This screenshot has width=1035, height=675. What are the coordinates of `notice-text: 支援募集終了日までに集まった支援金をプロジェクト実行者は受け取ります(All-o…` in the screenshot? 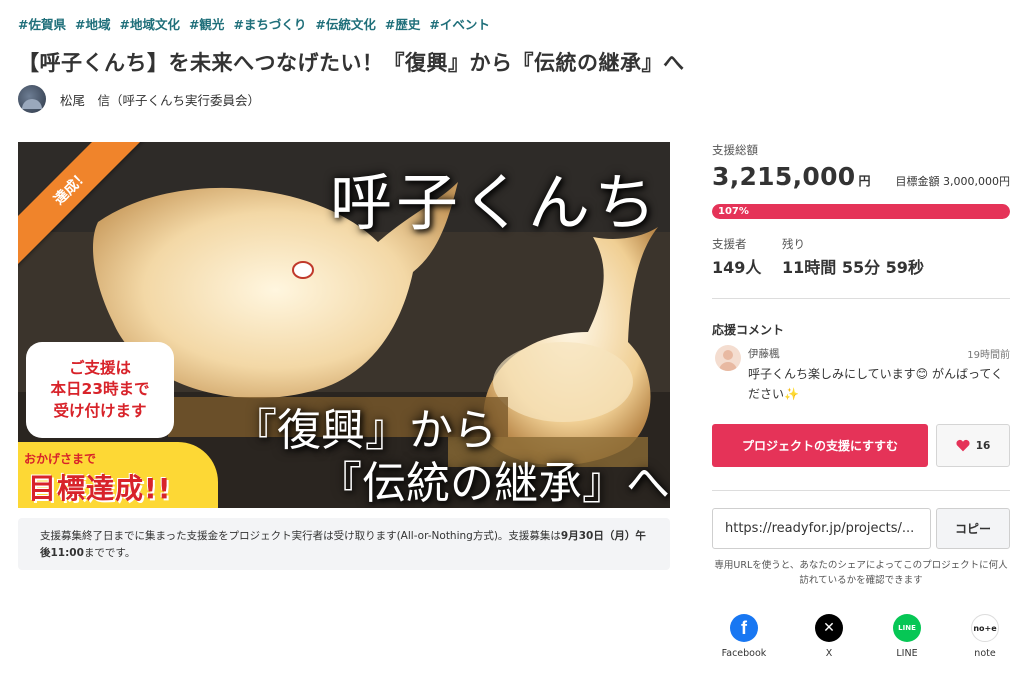 It's located at (300, 536).